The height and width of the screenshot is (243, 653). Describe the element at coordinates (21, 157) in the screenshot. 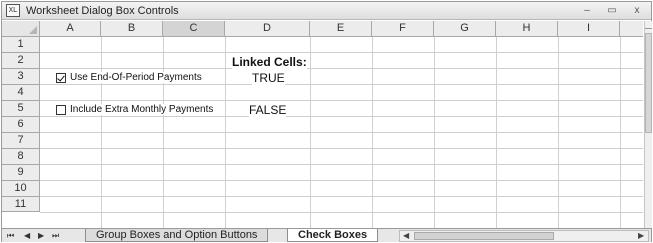

I see `row-header-8: 8` at that location.